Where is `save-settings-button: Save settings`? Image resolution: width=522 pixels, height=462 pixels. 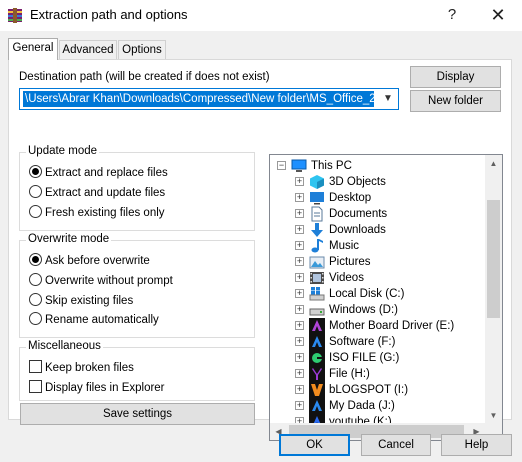 save-settings-button: Save settings is located at coordinates (137, 414).